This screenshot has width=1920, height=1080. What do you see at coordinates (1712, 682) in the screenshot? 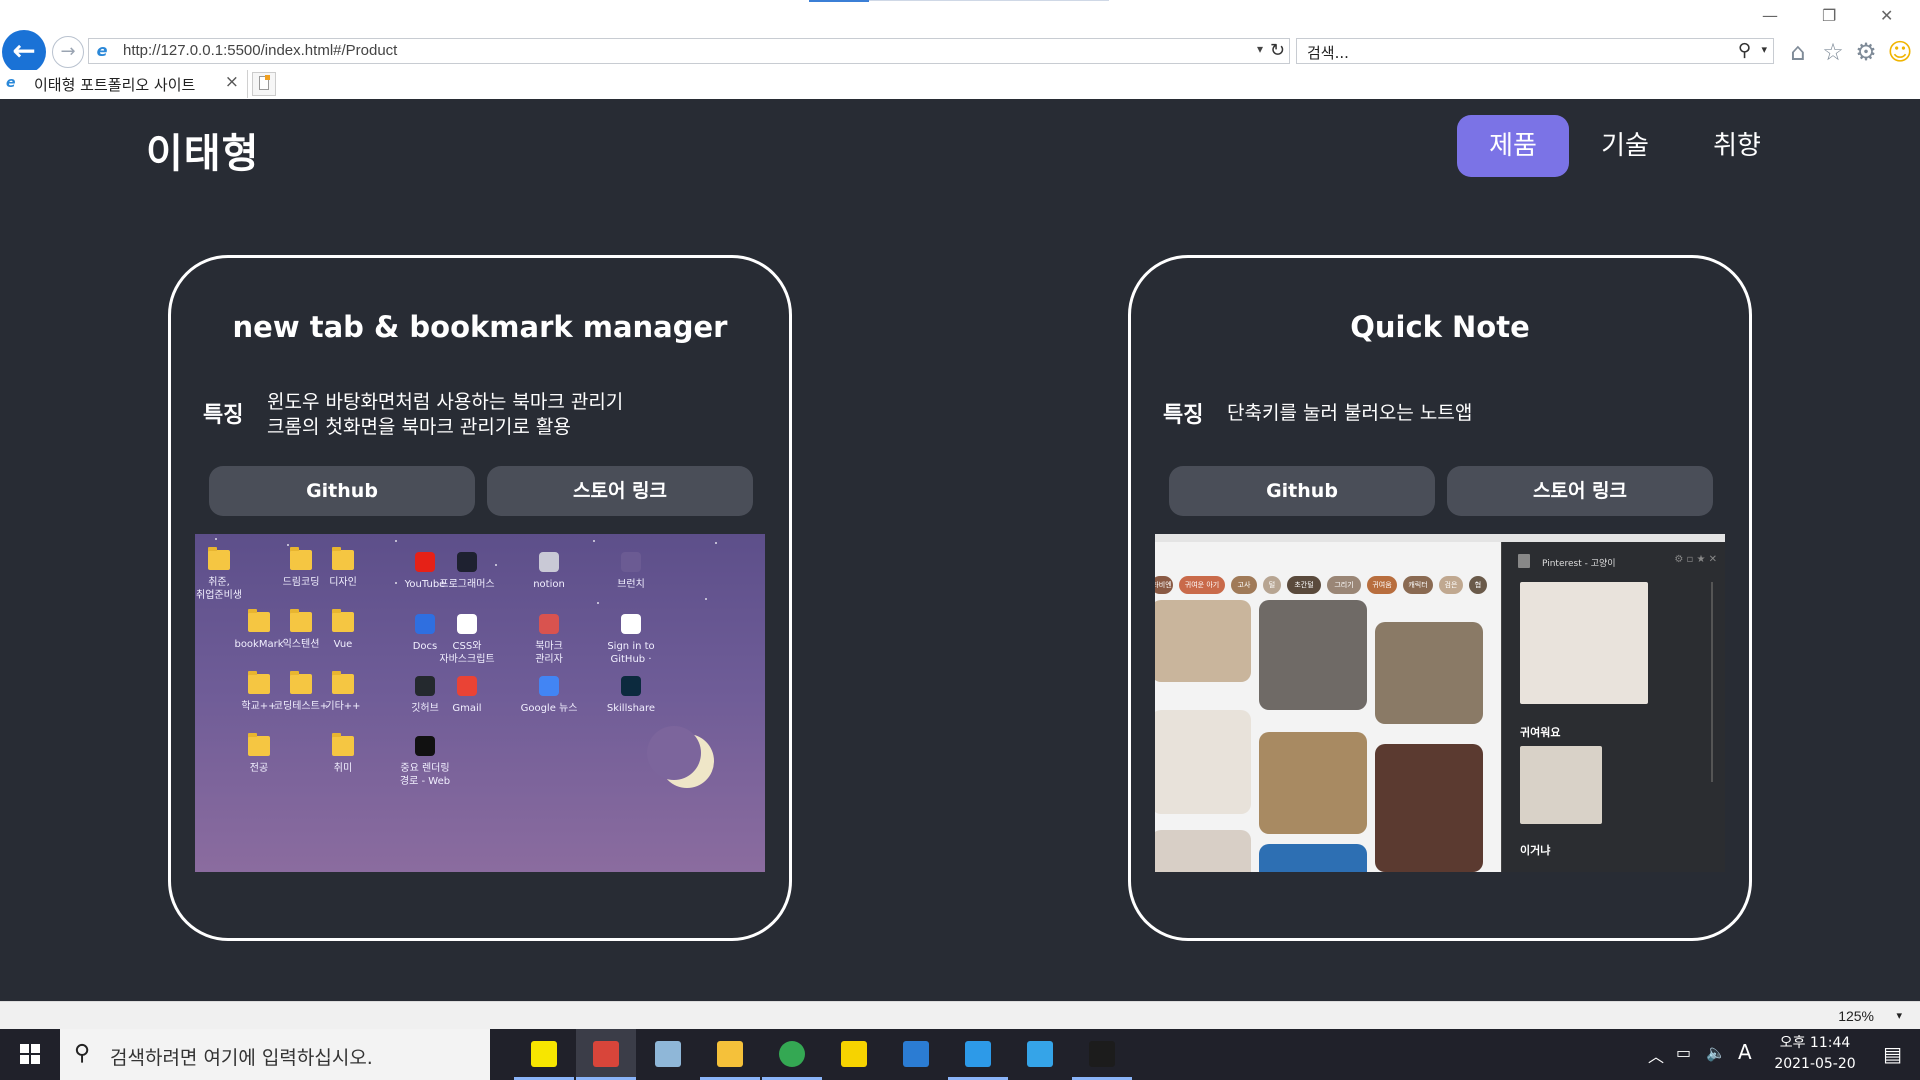
I see `note-scrollbar` at bounding box center [1712, 682].